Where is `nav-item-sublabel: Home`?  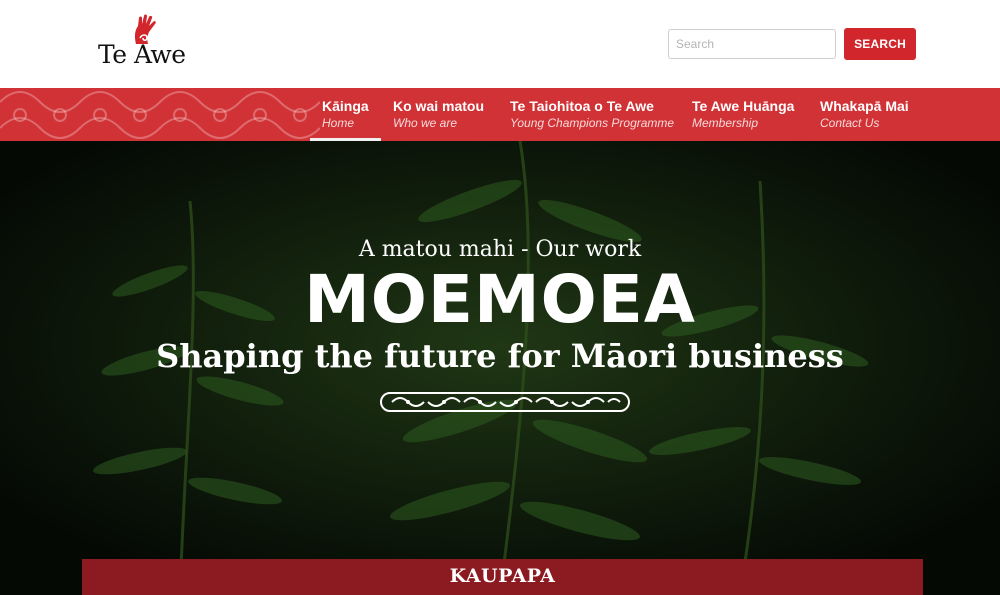
nav-item-sublabel: Home is located at coordinates (338, 123).